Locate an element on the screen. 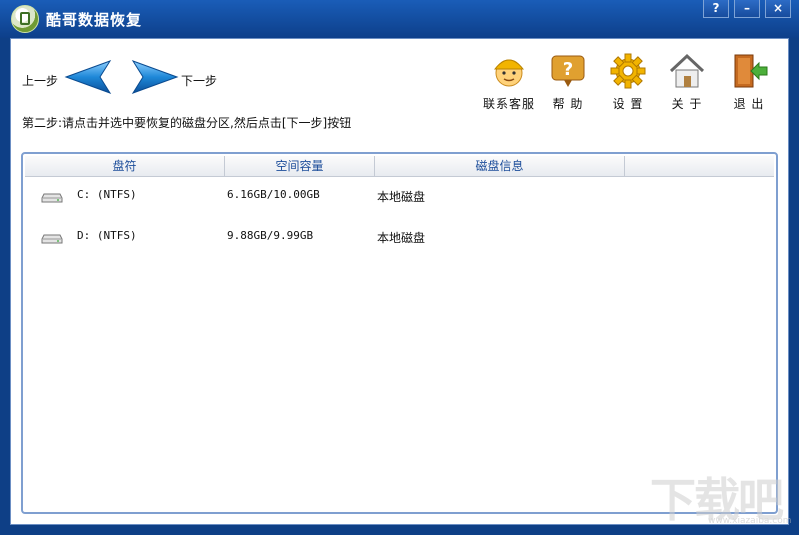 The image size is (799, 535). app-title: 酷哥数据恢复 is located at coordinates (94, 20).